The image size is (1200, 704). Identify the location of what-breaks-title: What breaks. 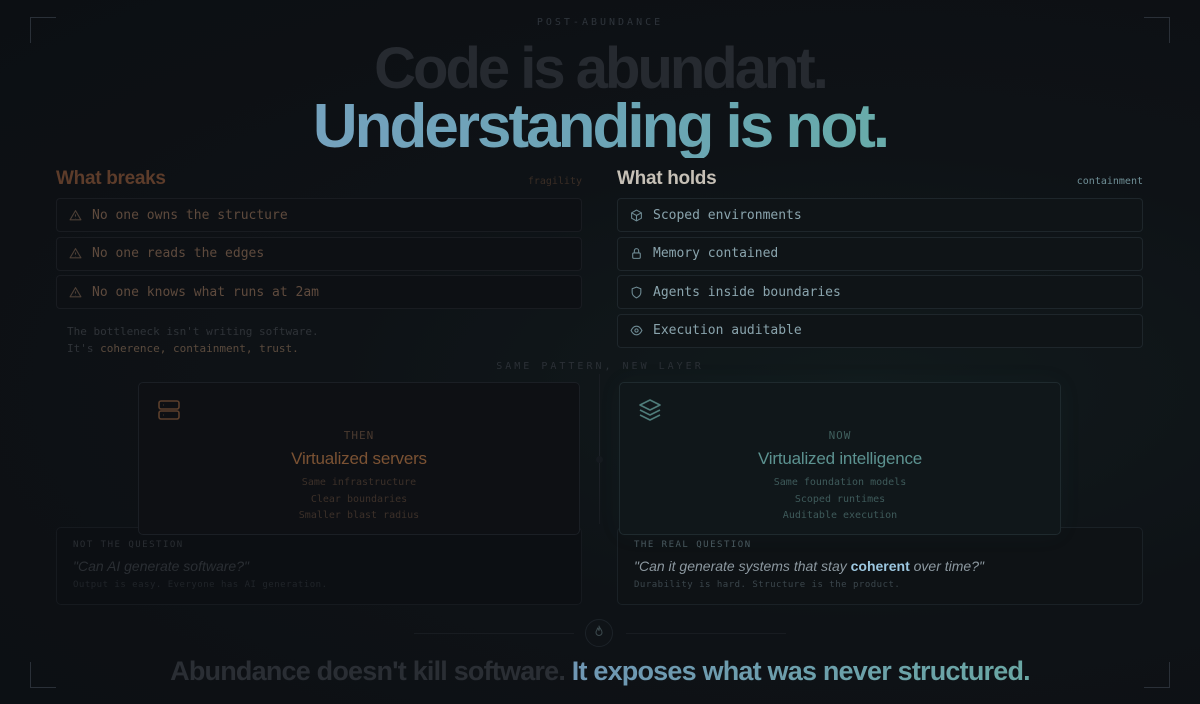
(111, 178).